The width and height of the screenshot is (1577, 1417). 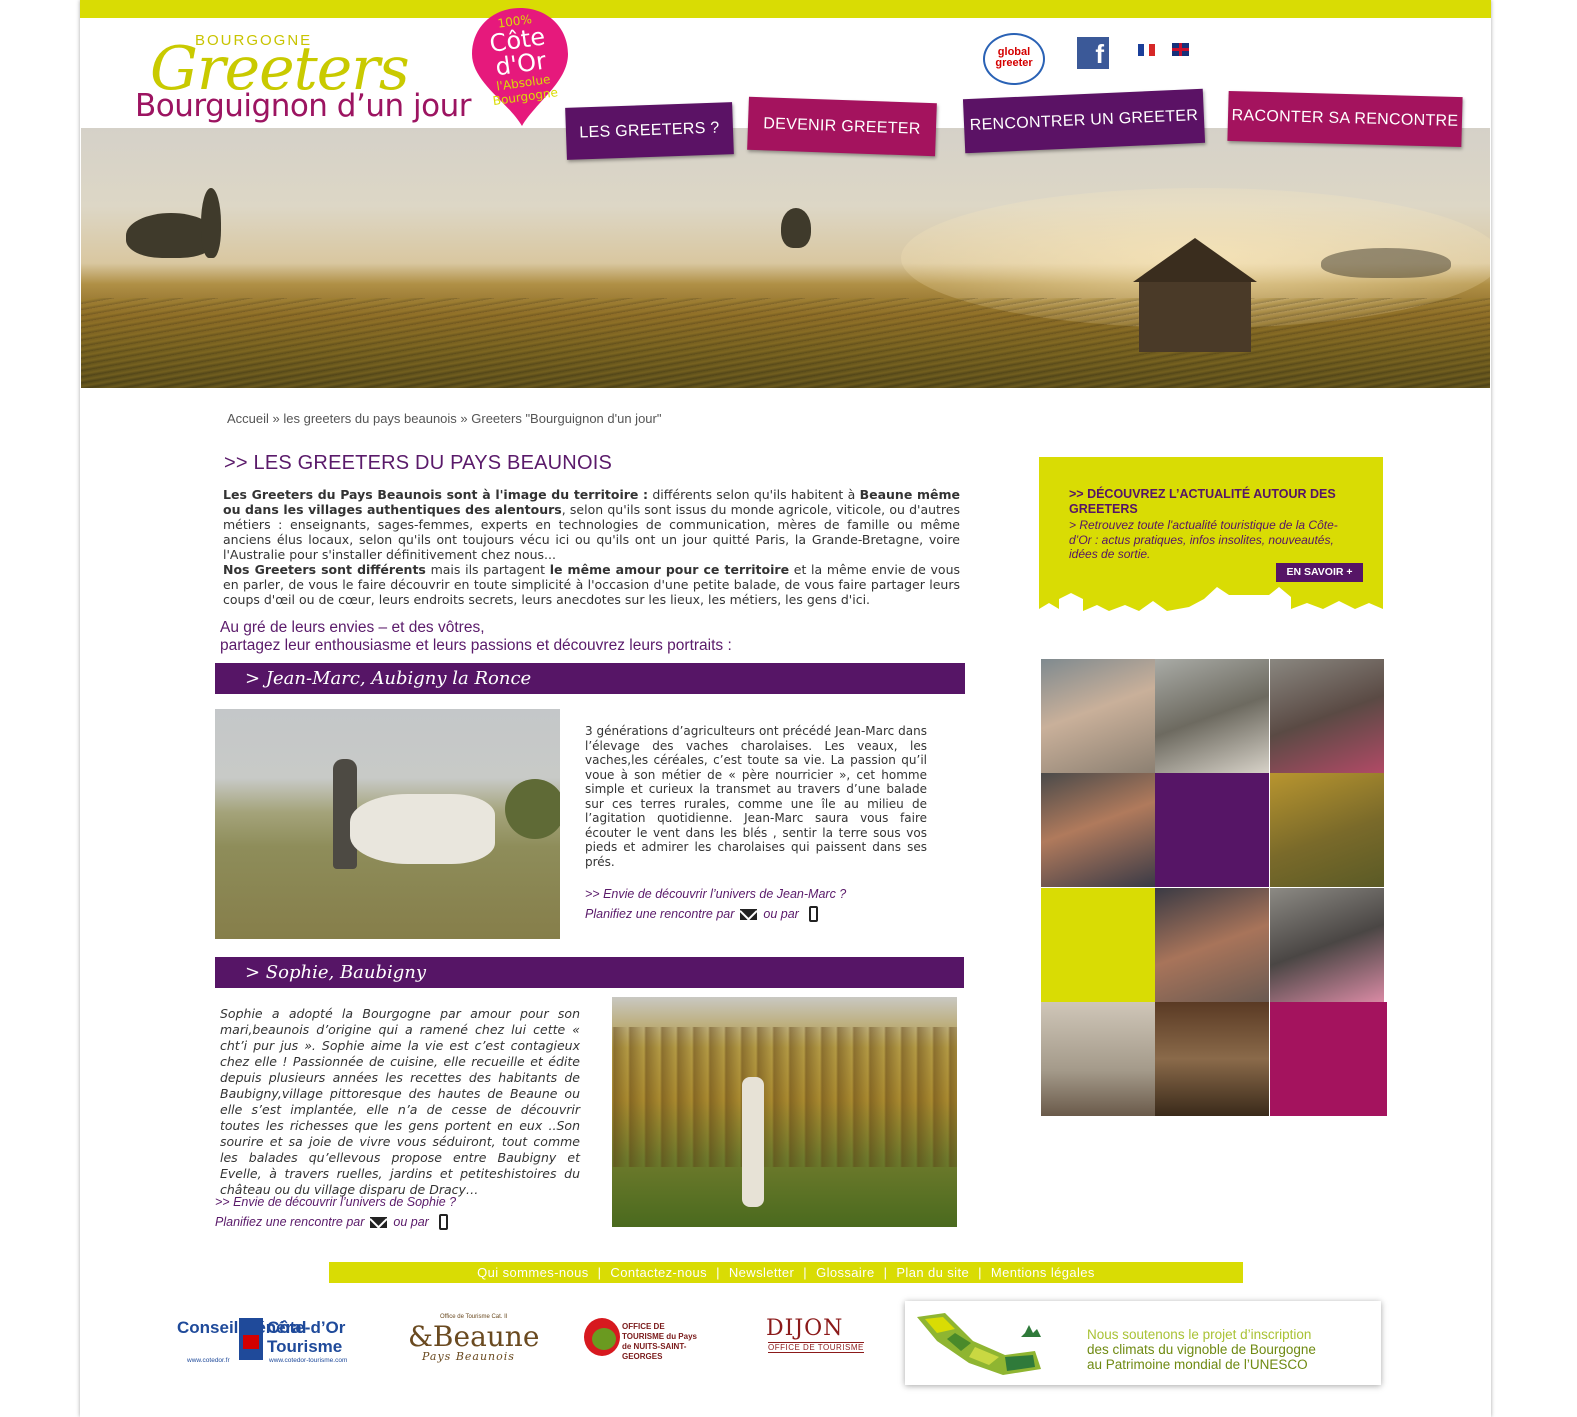 What do you see at coordinates (303, 106) in the screenshot?
I see `logo-subtitle: Bourguignon d’un jour` at bounding box center [303, 106].